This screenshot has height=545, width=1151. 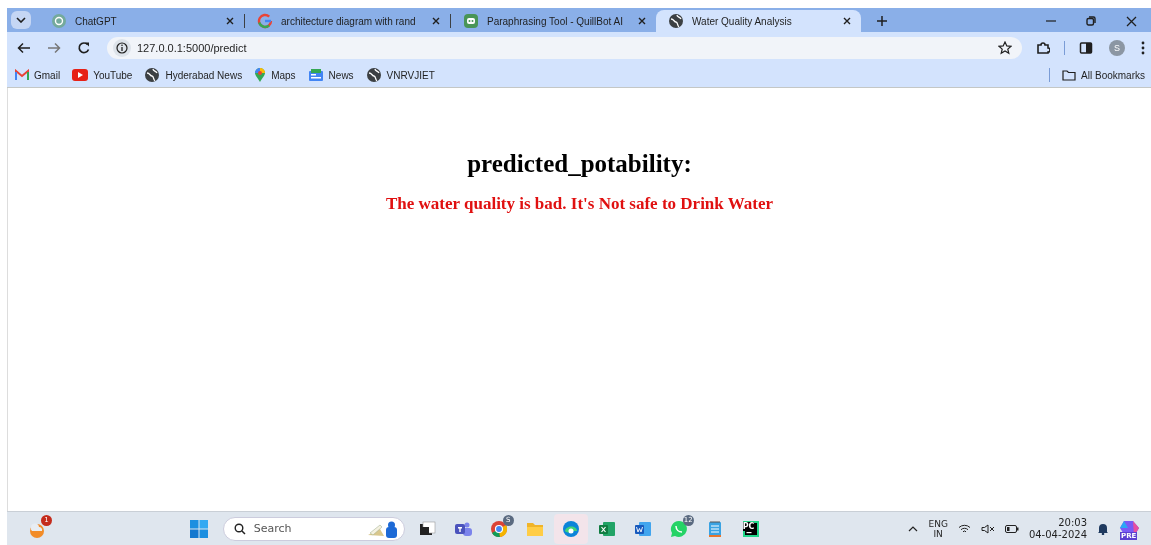 What do you see at coordinates (313, 528) in the screenshot?
I see `taskbar-search-field: Search` at bounding box center [313, 528].